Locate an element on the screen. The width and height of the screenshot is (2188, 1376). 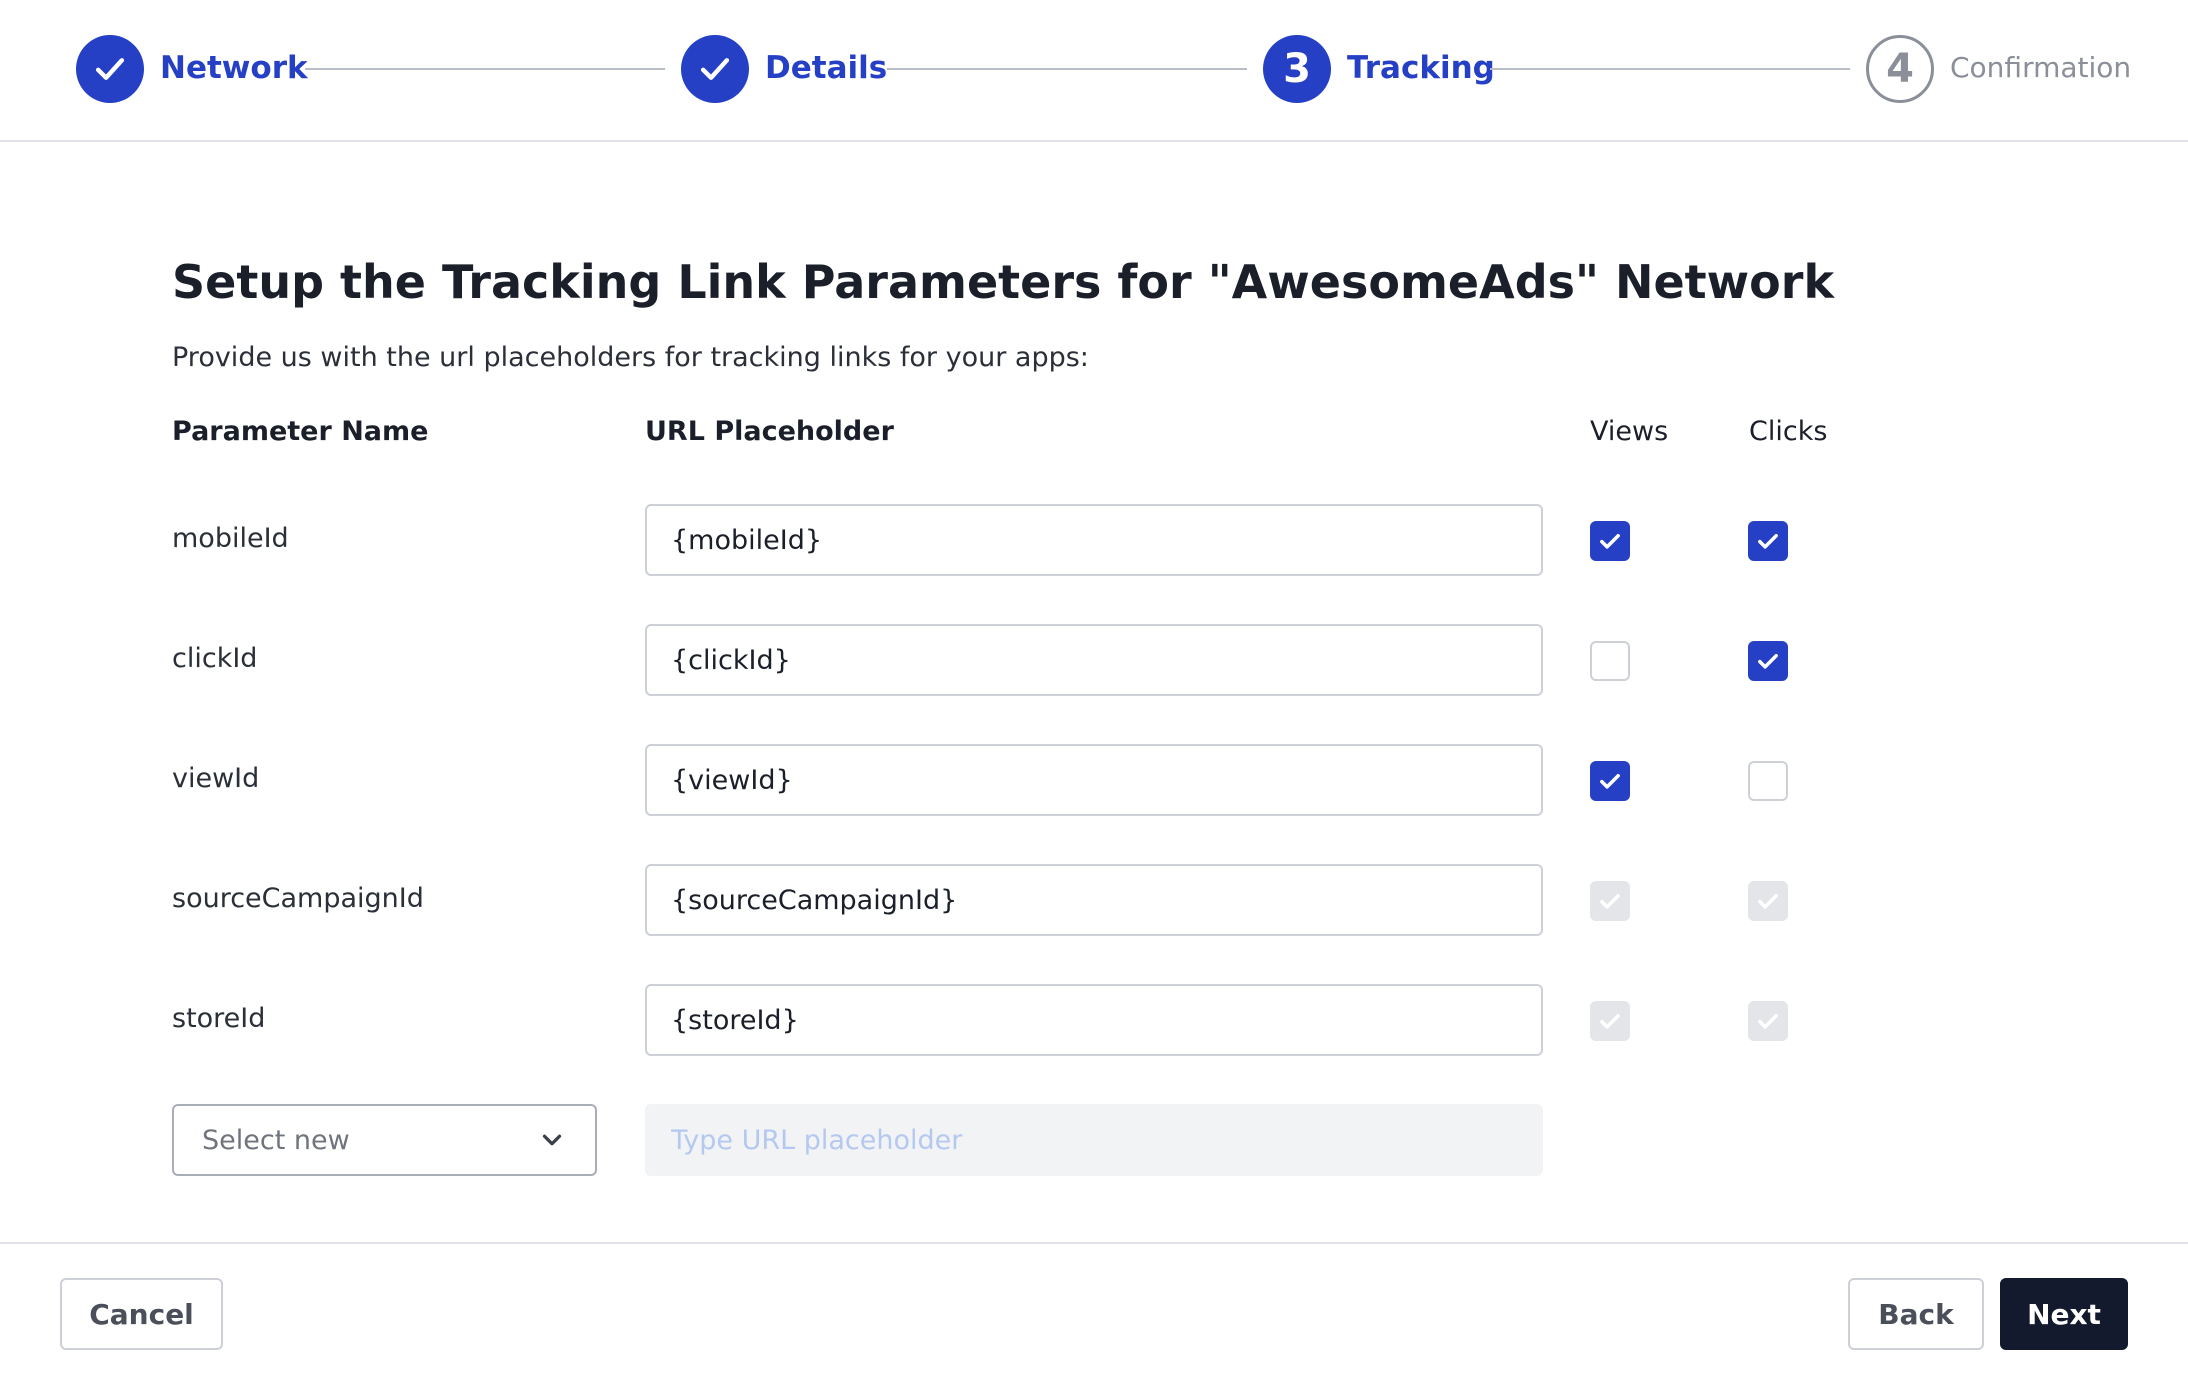
views-checkbox-mobileid is located at coordinates (1610, 541).